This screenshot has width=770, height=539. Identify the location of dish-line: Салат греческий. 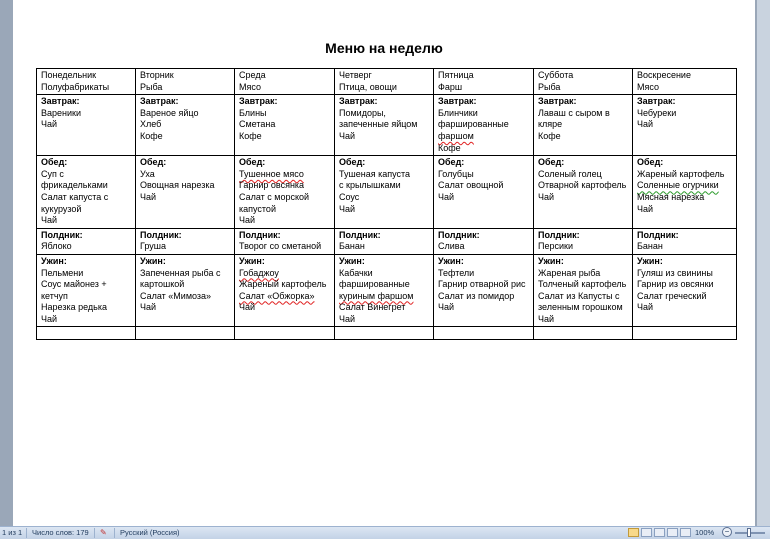
(672, 295).